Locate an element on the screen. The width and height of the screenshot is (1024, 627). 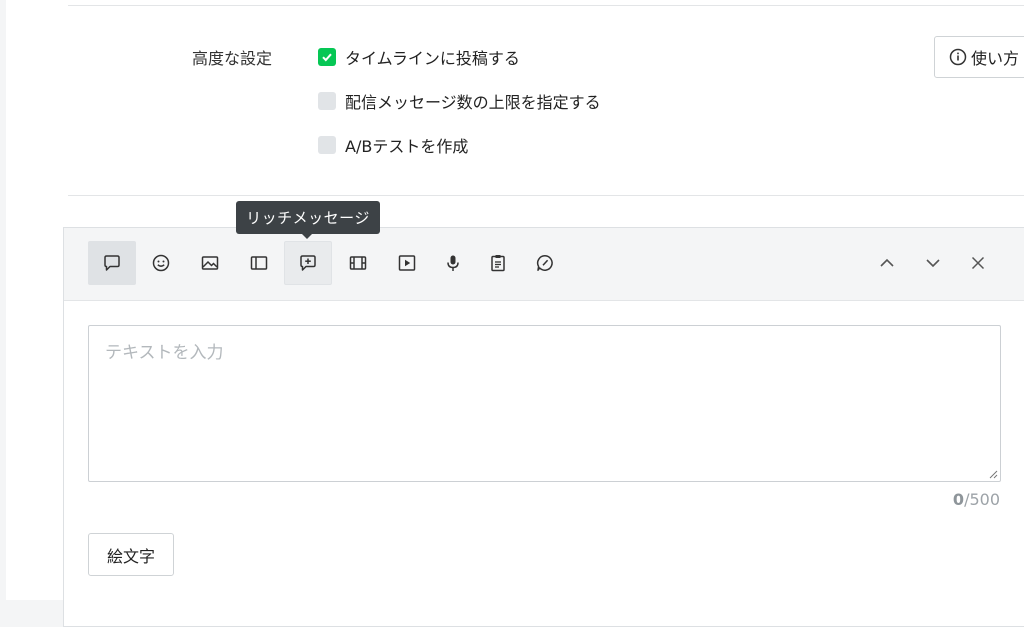
timeline-post-checkbox: タイムラインに投稿する is located at coordinates (419, 57).